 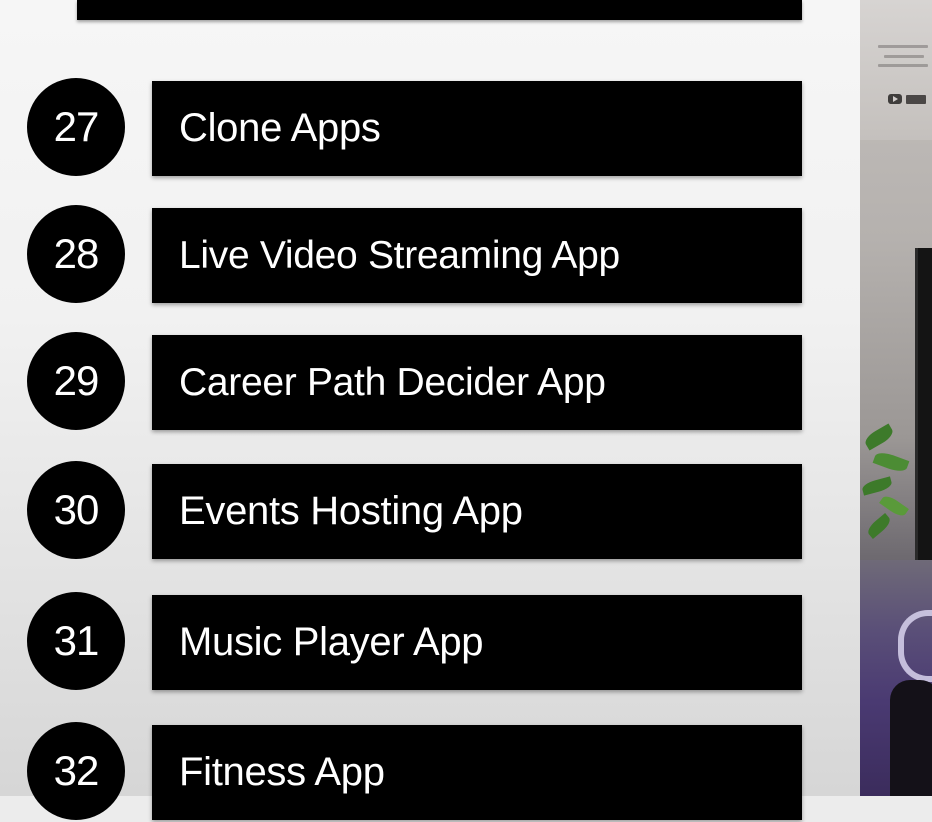 I want to click on item-number-badge: 28, so click(x=76, y=254).